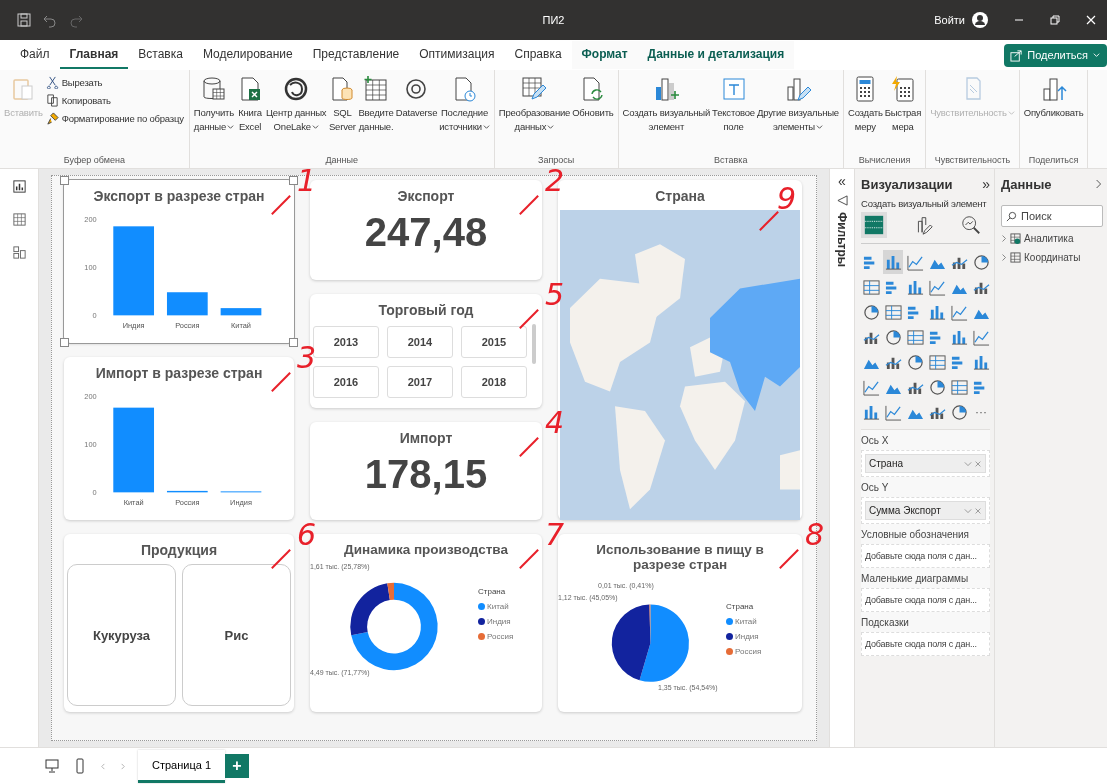 Image resolution: width=1107 pixels, height=784 pixels. I want to click on ribbon-button: Dataverse, so click(416, 114).